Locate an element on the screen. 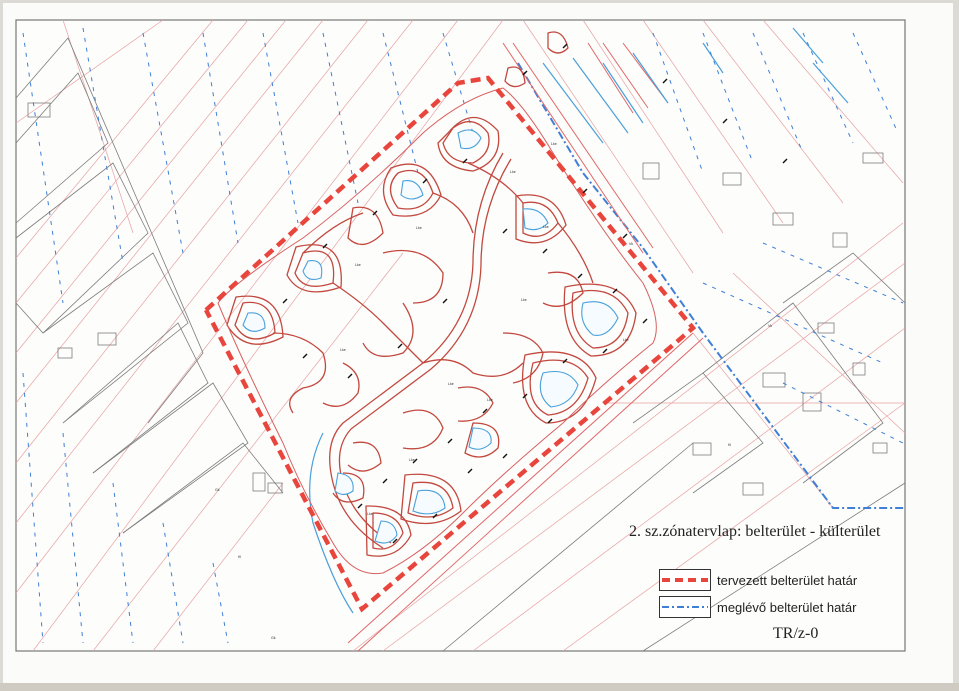  legend-item-existing: meglévő belterület határ is located at coordinates (757, 607).